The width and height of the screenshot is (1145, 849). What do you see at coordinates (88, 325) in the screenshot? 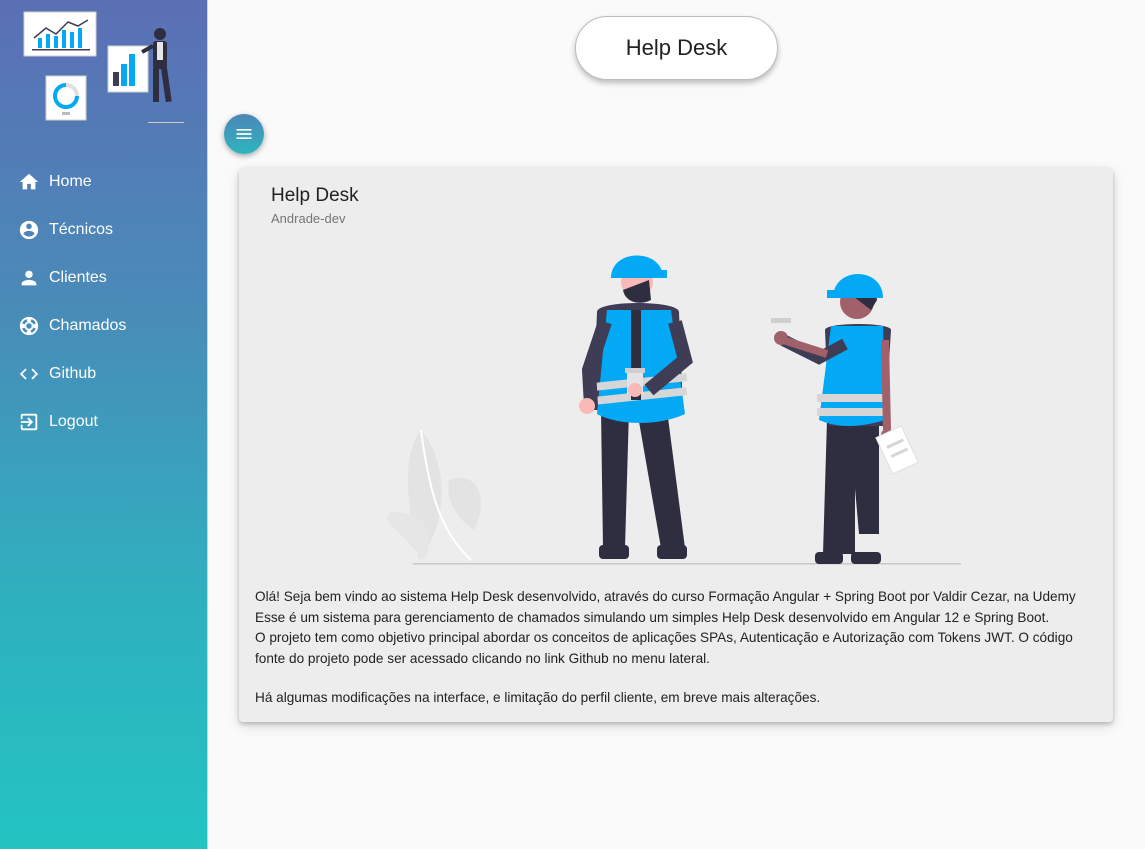
I see `sidebar-item-label: Chamados` at bounding box center [88, 325].